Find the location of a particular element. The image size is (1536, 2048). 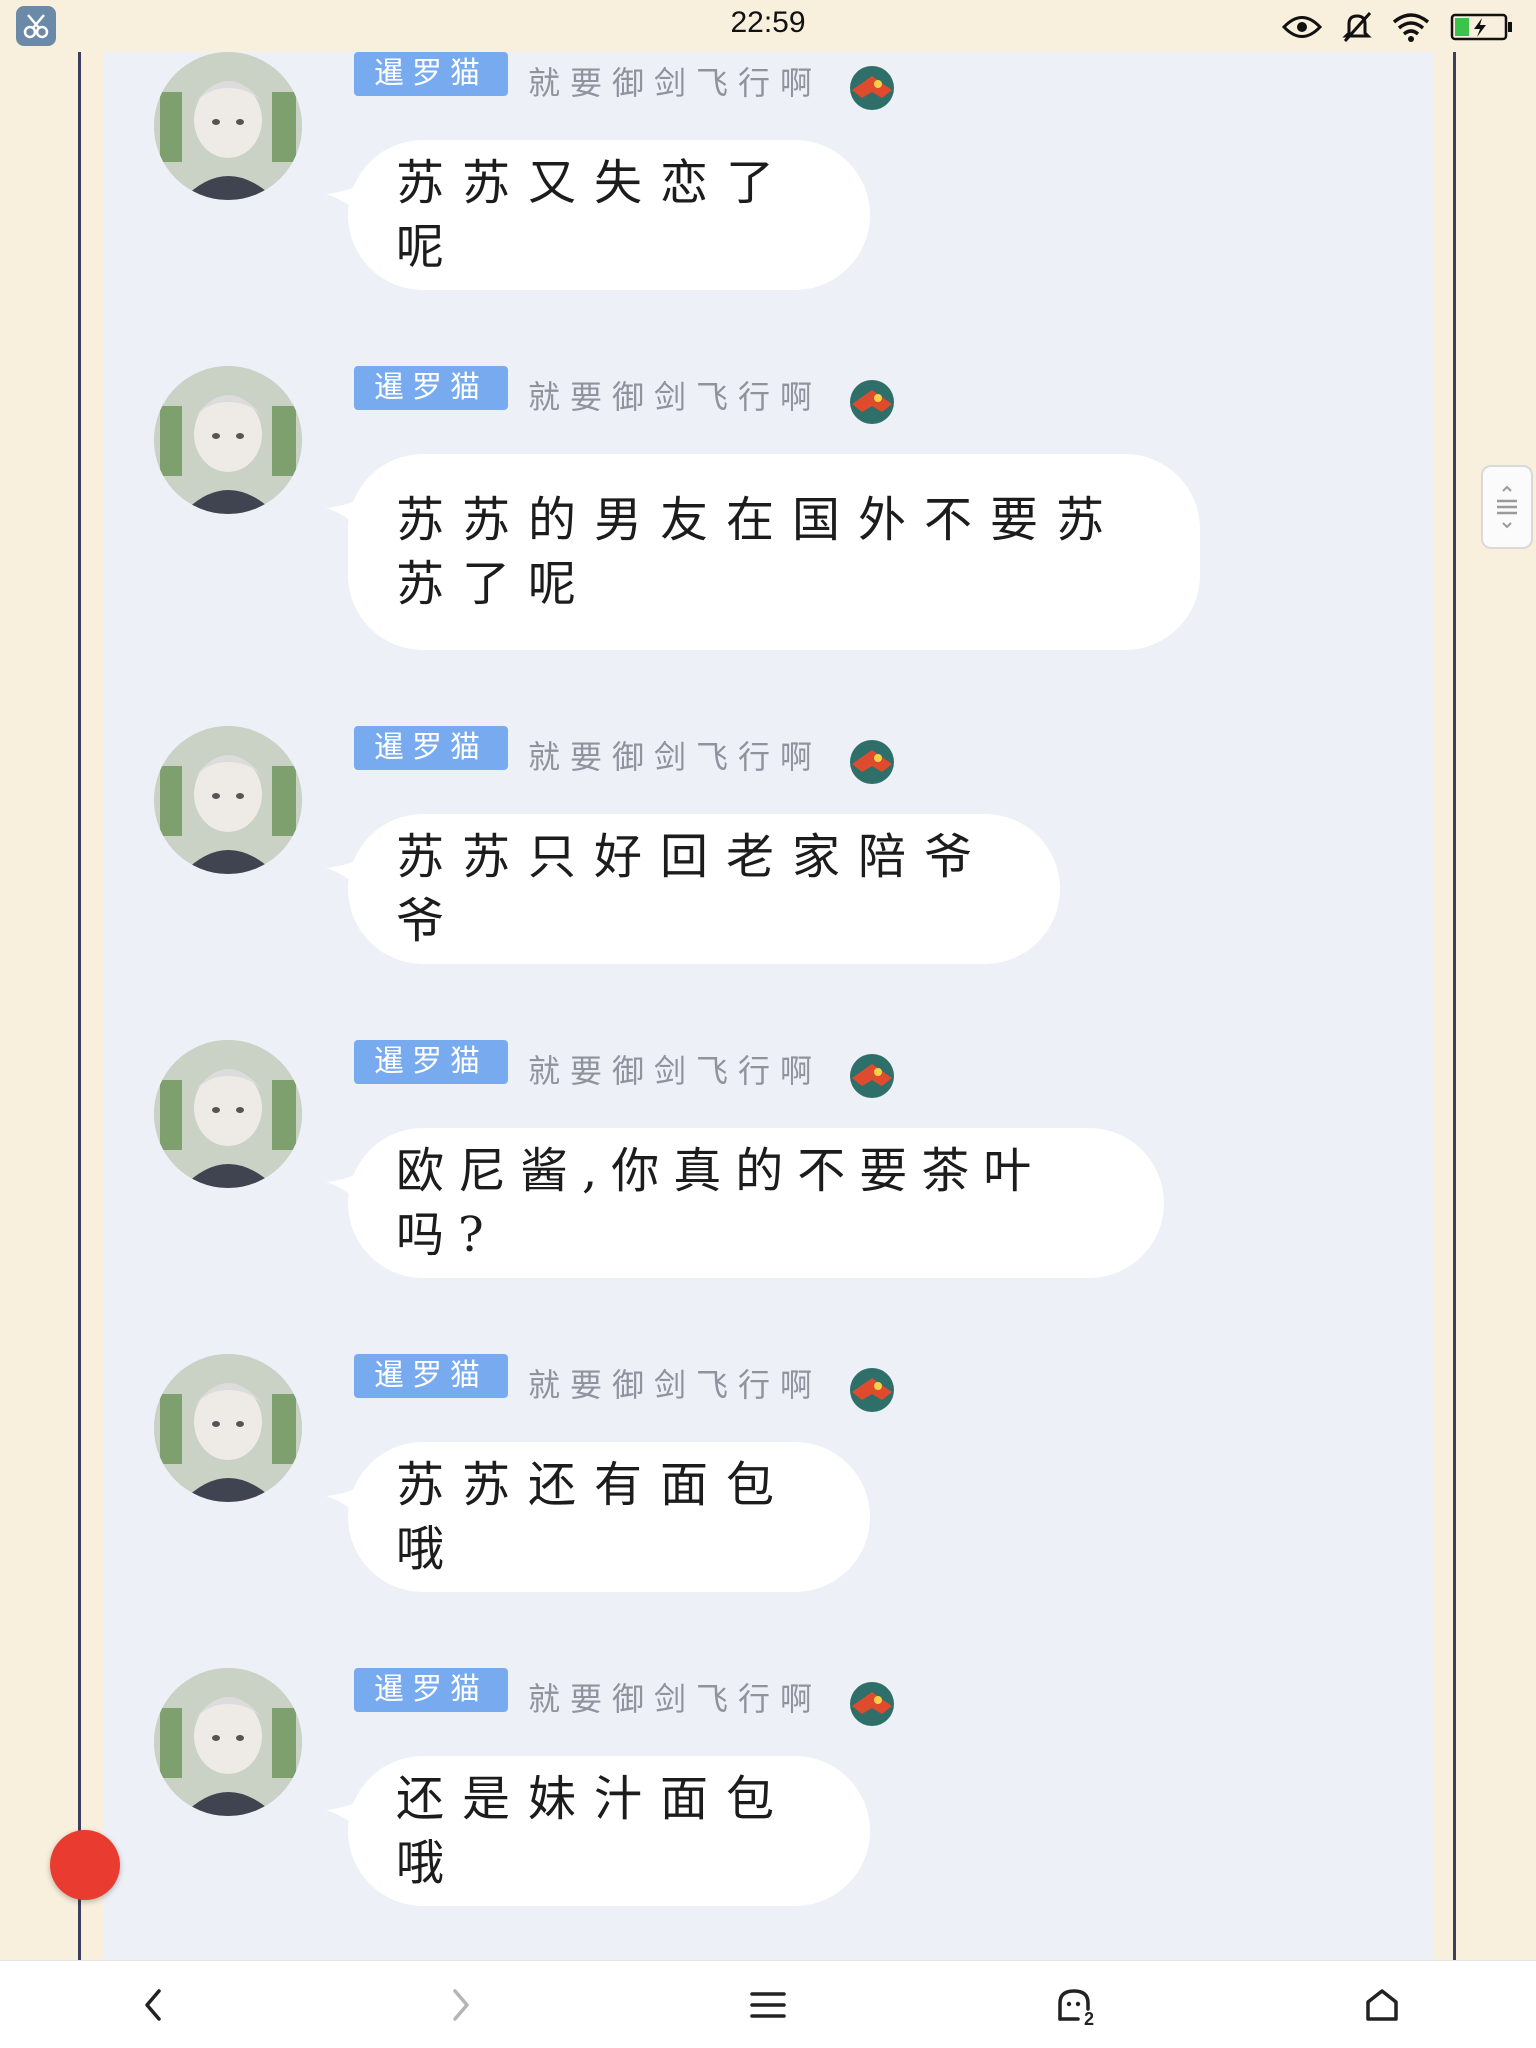

message-bubble: 苏苏只好回老家陪爷爷 is located at coordinates (704, 889).